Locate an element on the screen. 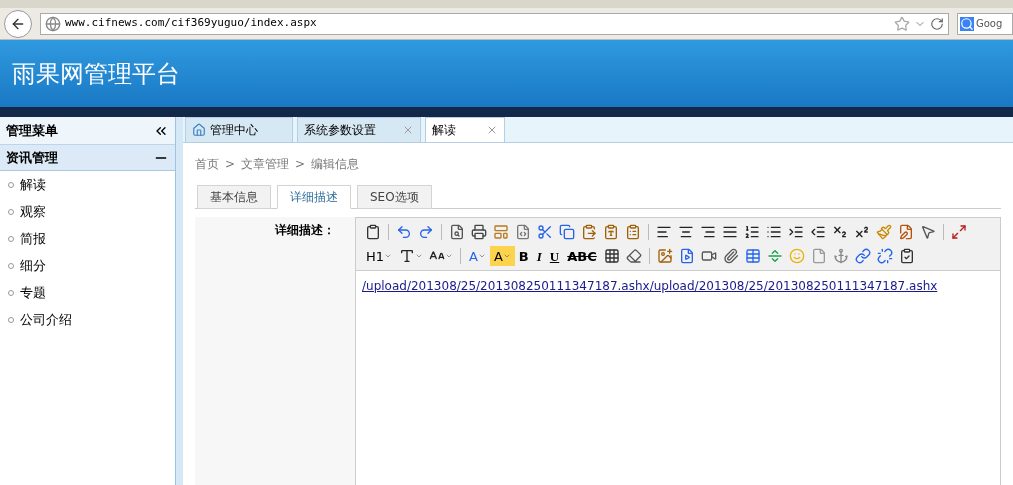  upload-link: /upload/201308/25/201308250111347187.ashx/upload/201308/25/201308250111347187.ashx is located at coordinates (650, 286).